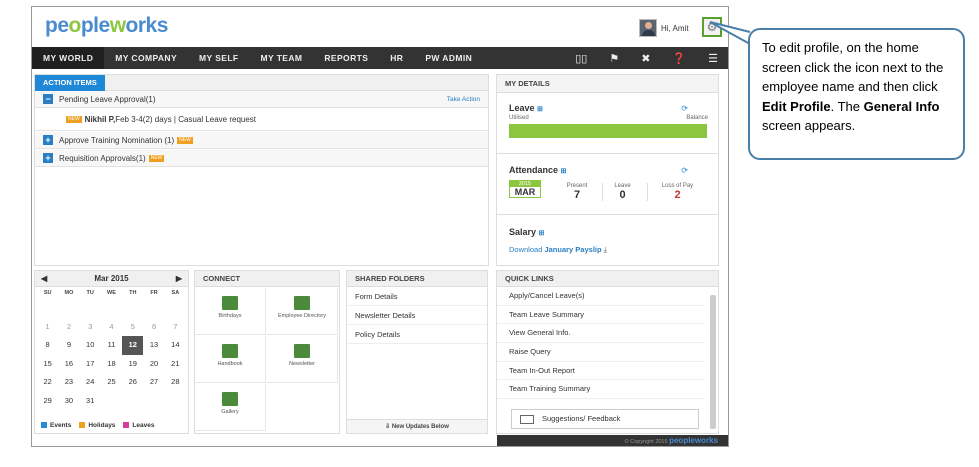 The image size is (979, 467). I want to click on gallery-link: Gallery, so click(230, 407).